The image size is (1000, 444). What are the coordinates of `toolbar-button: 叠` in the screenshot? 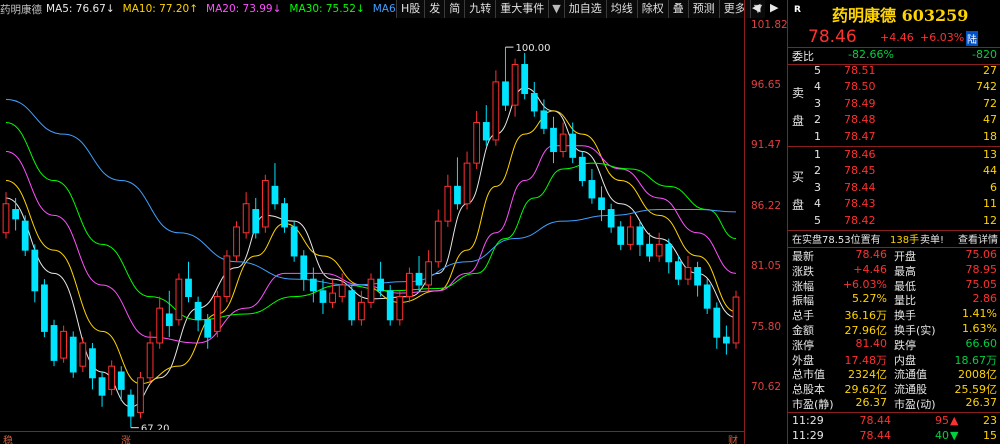 It's located at (677, 9).